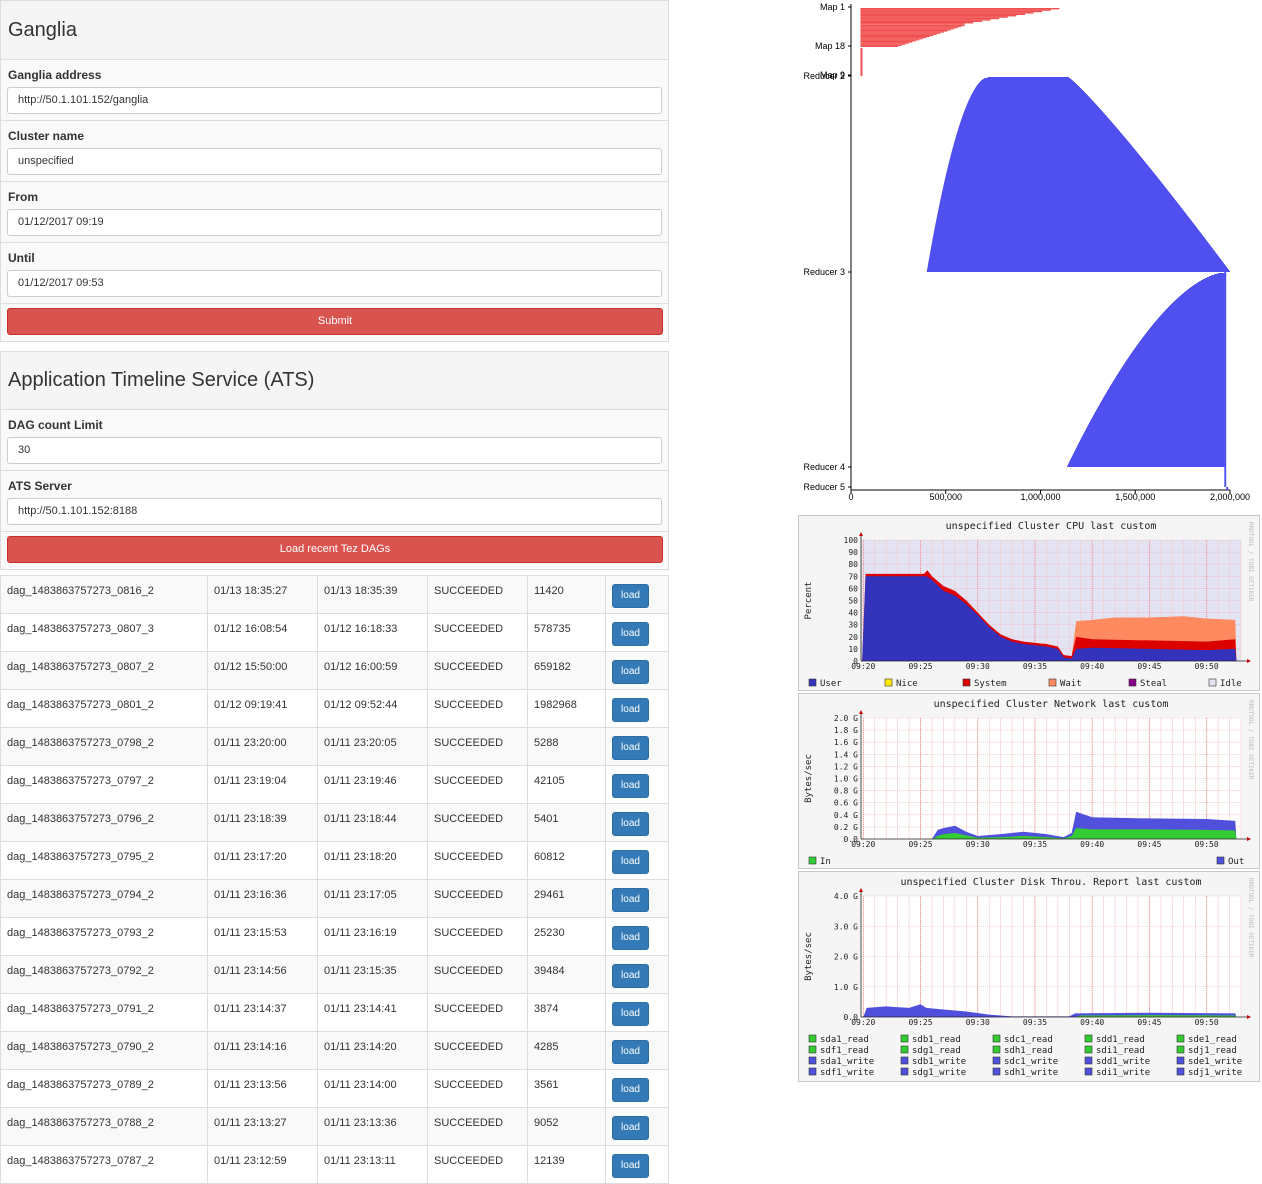 This screenshot has height=1184, width=1262. I want to click on map-9-bar, so click(861, 62).